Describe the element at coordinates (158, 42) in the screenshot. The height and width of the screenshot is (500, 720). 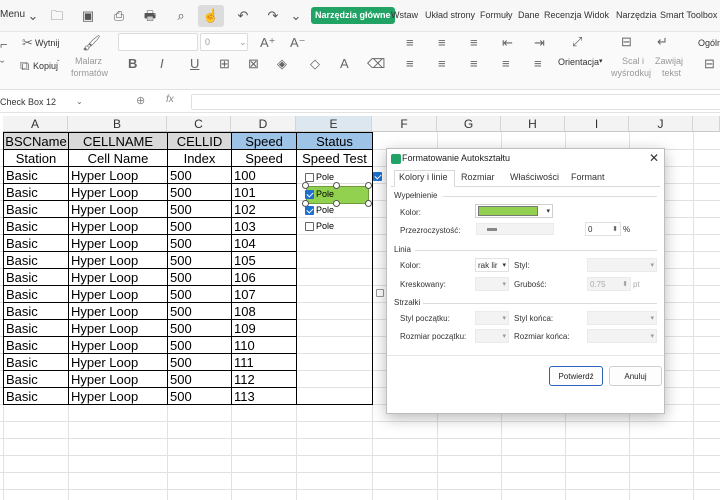
I see `font-name-combo` at that location.